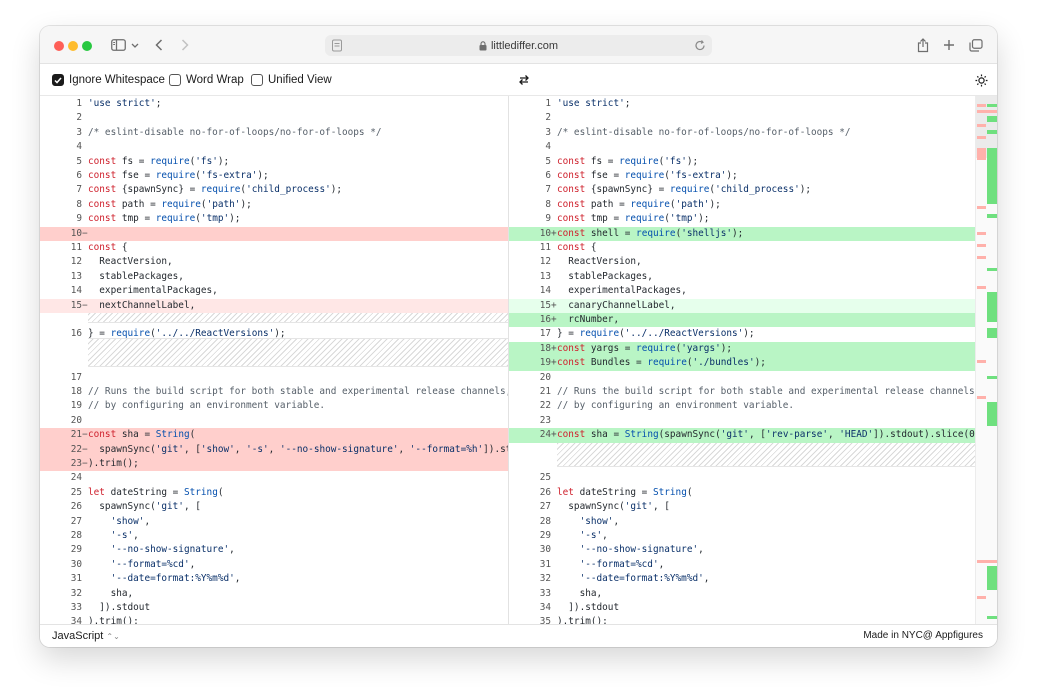  I want to click on line-number: 13, so click(545, 276).